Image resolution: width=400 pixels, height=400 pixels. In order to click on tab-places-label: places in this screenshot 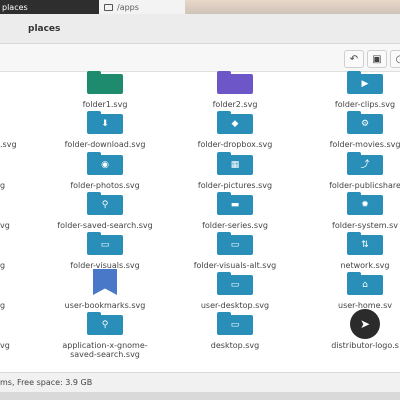, I will do `click(15, 7)`.